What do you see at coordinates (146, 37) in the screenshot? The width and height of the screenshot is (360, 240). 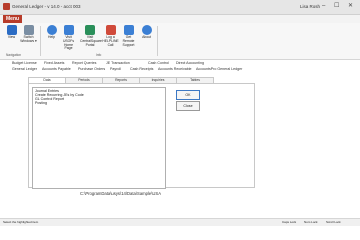 I see `about-label: About` at bounding box center [146, 37].